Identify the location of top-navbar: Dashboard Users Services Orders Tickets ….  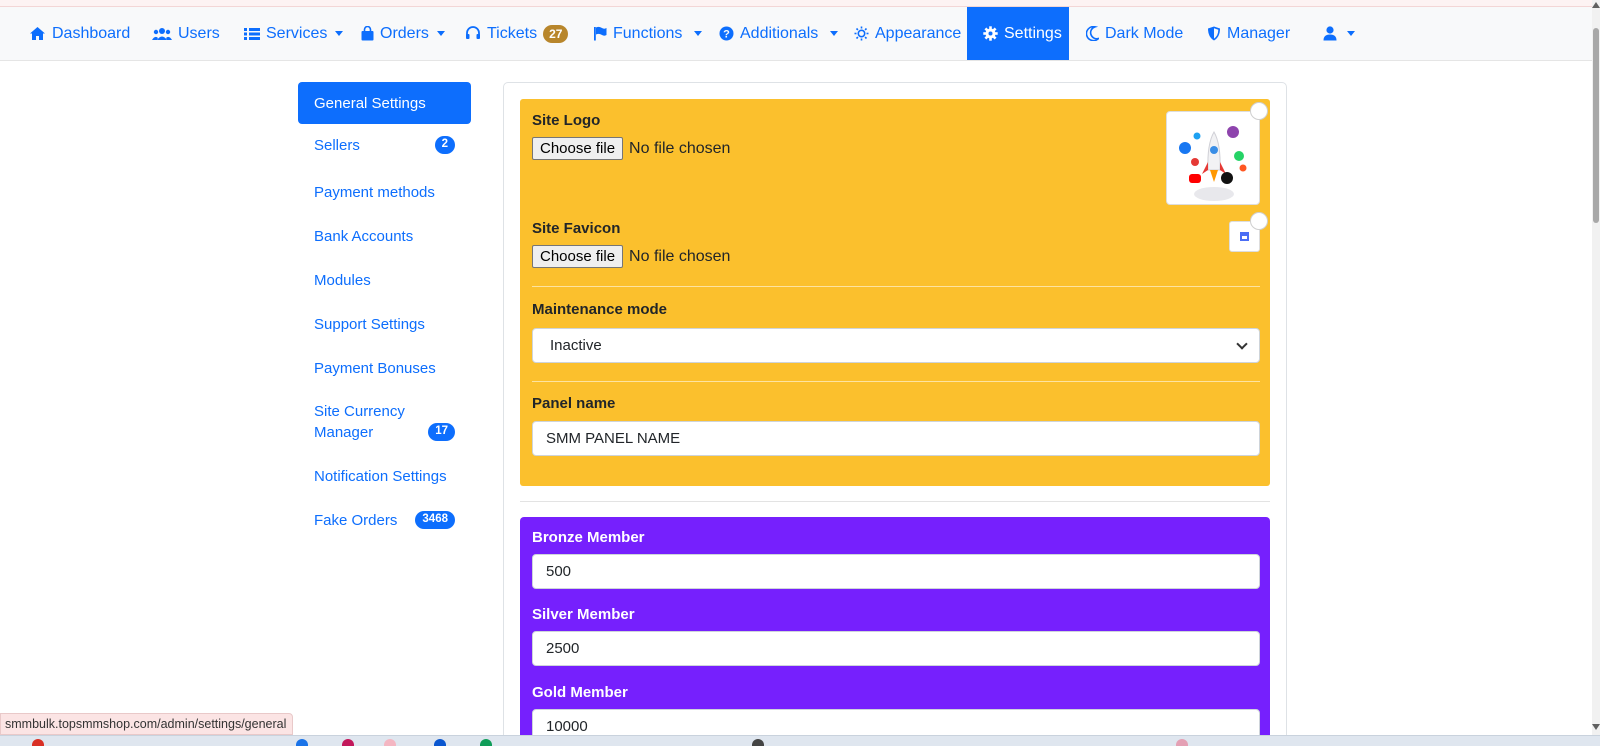
(796, 34).